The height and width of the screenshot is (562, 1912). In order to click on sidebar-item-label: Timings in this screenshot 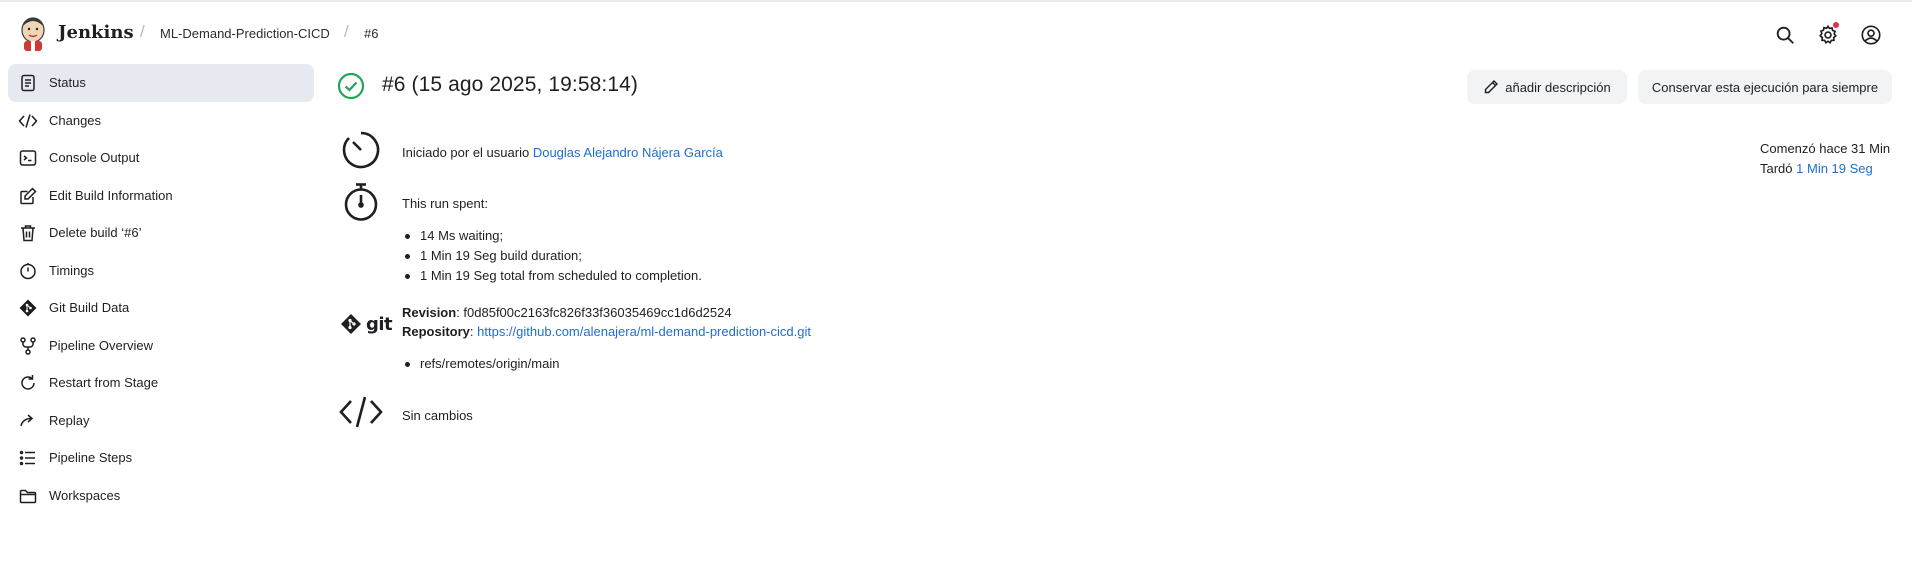, I will do `click(72, 270)`.